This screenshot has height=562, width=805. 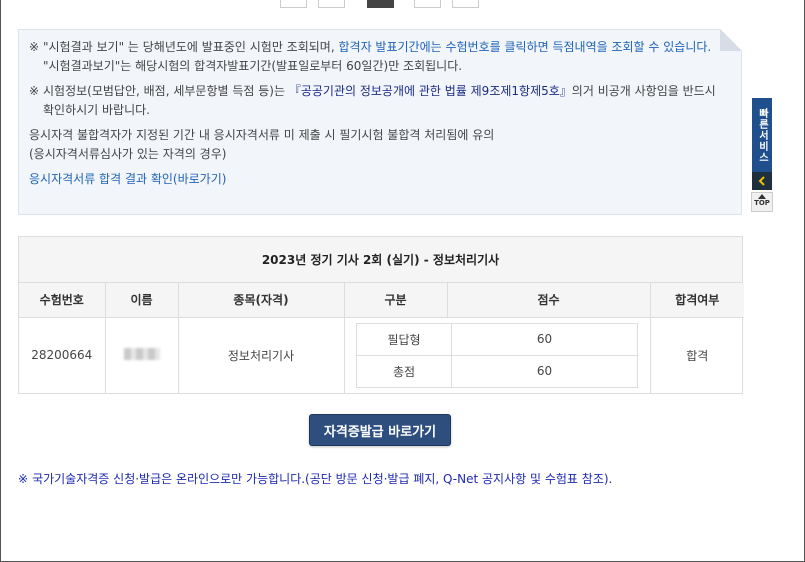 I want to click on result-title: 2023년 정기 기사 2회 (실기) - 정보처리기사, so click(x=380, y=260).